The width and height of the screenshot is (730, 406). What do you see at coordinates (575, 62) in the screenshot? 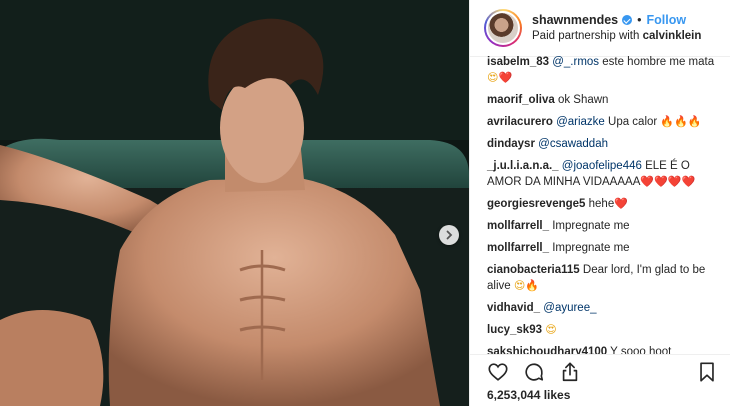
I see `comment-mention: @_.rmos` at bounding box center [575, 62].